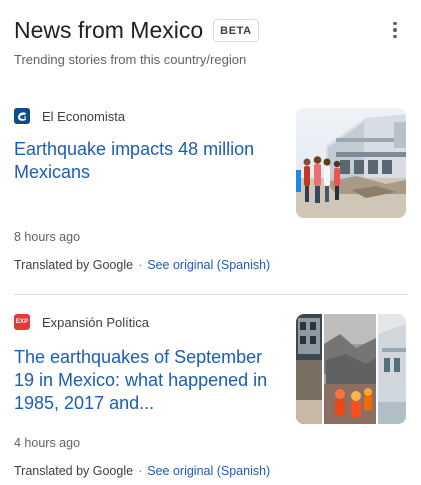 This screenshot has width=421, height=485. Describe the element at coordinates (47, 237) in the screenshot. I see `article-time: 8 hours ago` at that location.